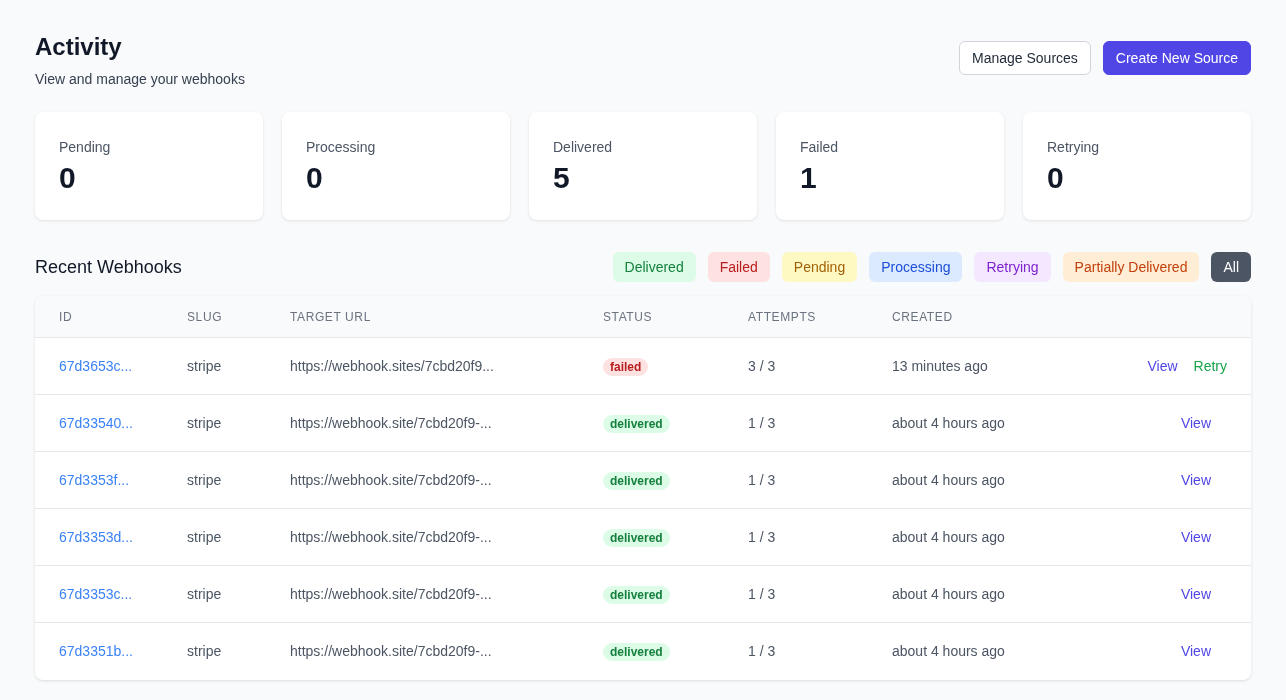 The width and height of the screenshot is (1286, 700). What do you see at coordinates (922, 316) in the screenshot?
I see `column-header: CREATED` at bounding box center [922, 316].